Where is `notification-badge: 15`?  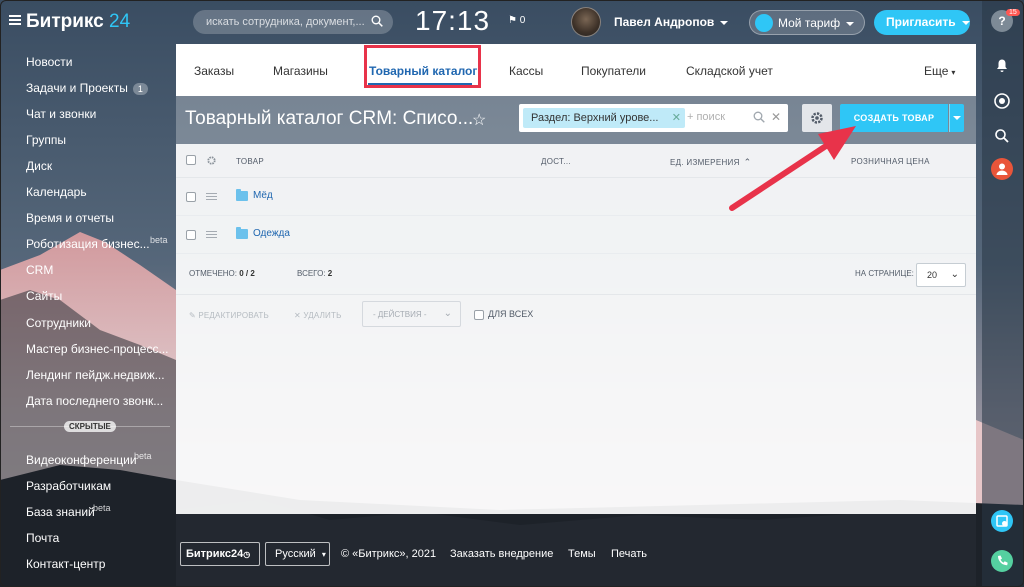
notification-badge: 15 is located at coordinates (1013, 12).